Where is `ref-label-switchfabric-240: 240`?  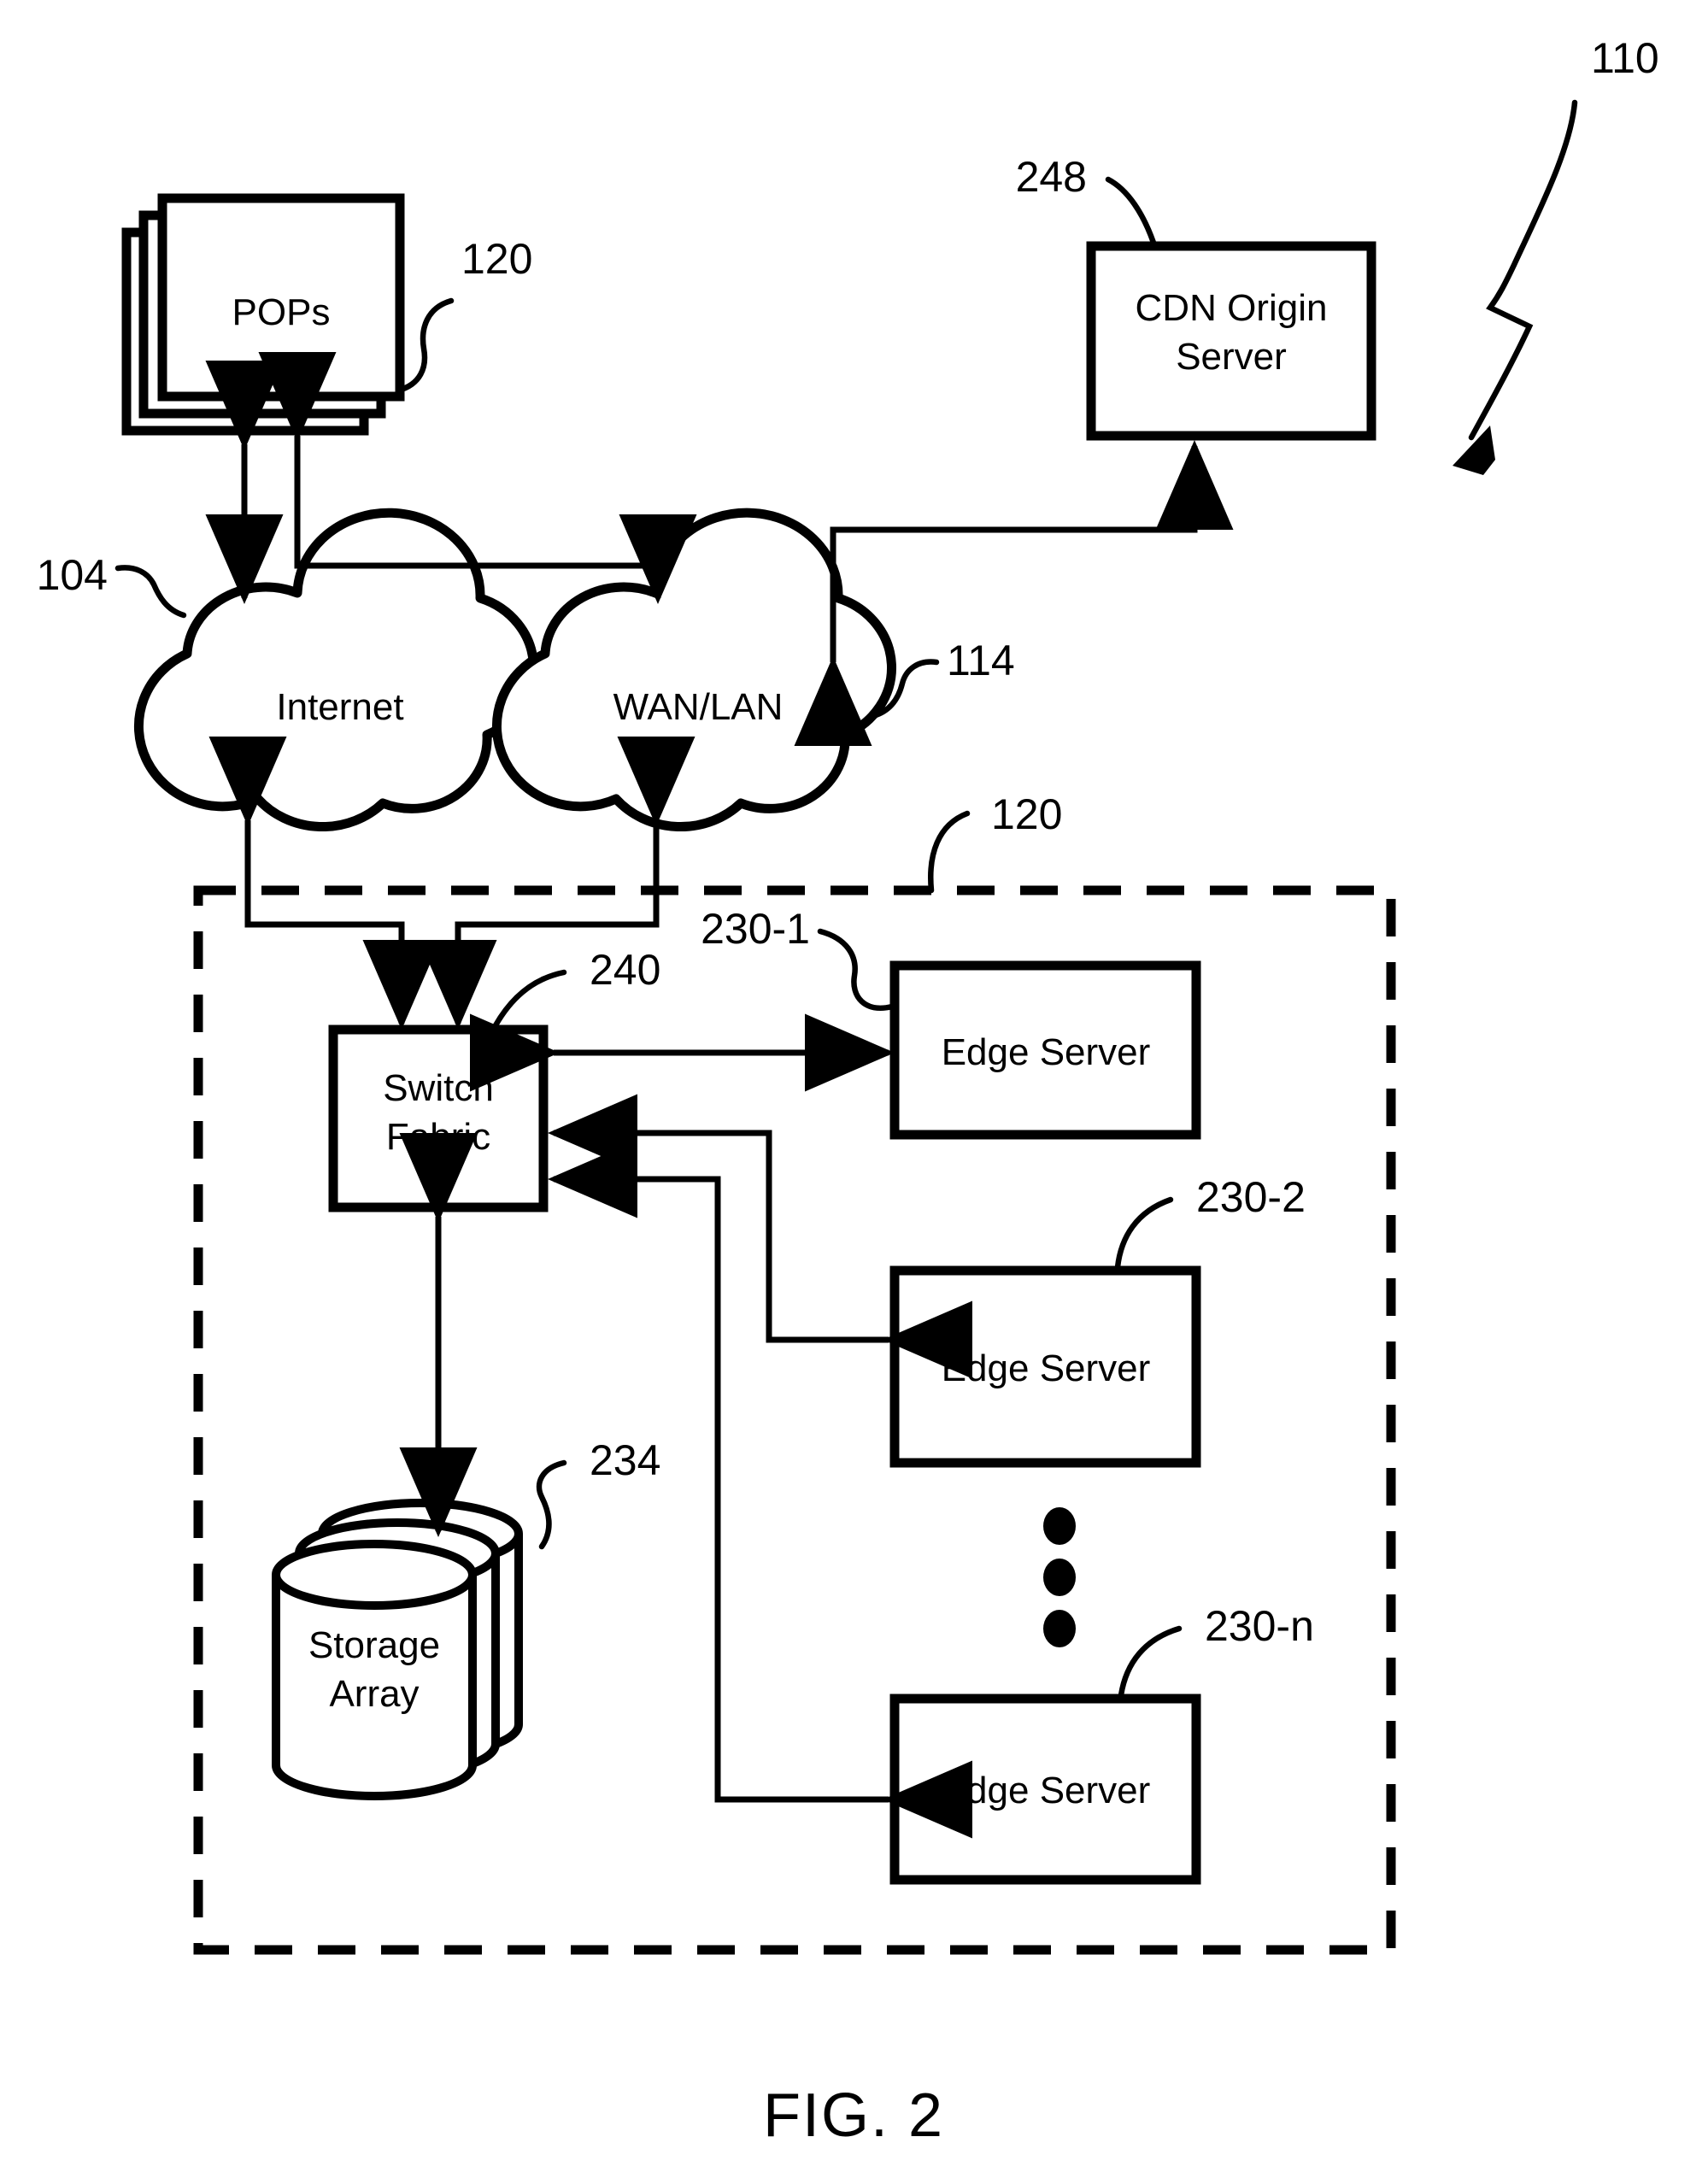
ref-label-switchfabric-240: 240 is located at coordinates (625, 970).